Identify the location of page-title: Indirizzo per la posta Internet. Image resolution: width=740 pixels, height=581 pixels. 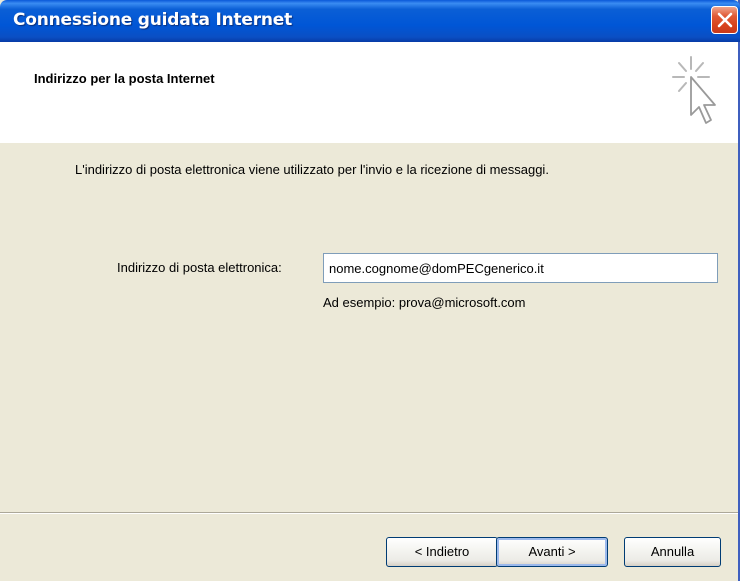
(124, 78).